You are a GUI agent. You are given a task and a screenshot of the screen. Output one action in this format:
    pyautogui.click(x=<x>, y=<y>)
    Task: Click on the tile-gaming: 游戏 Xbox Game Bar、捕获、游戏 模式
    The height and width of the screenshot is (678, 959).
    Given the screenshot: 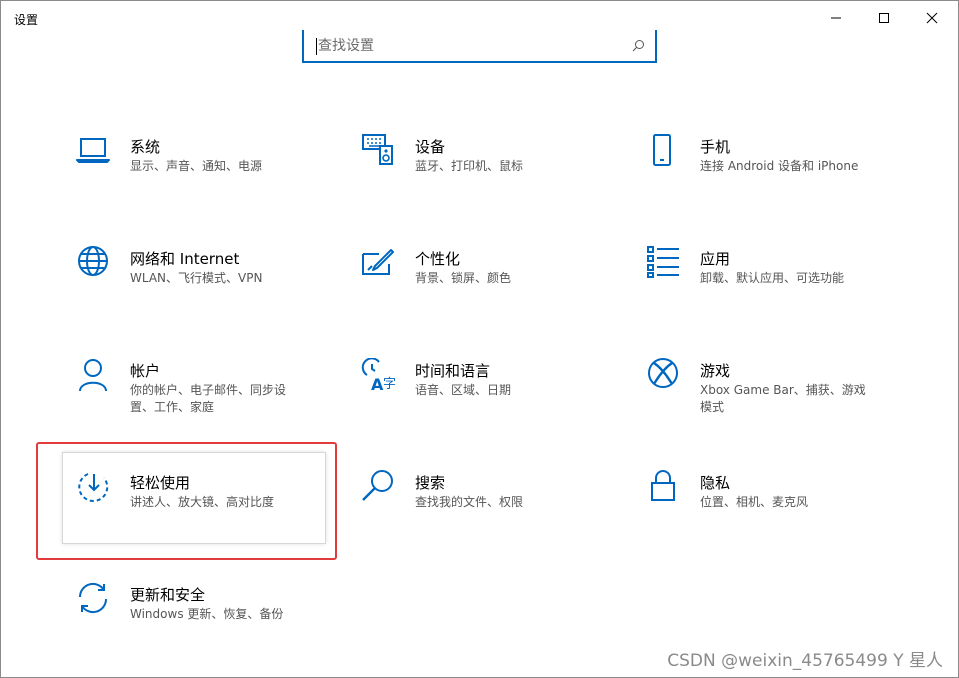 What is the action you would take?
    pyautogui.click(x=781, y=403)
    